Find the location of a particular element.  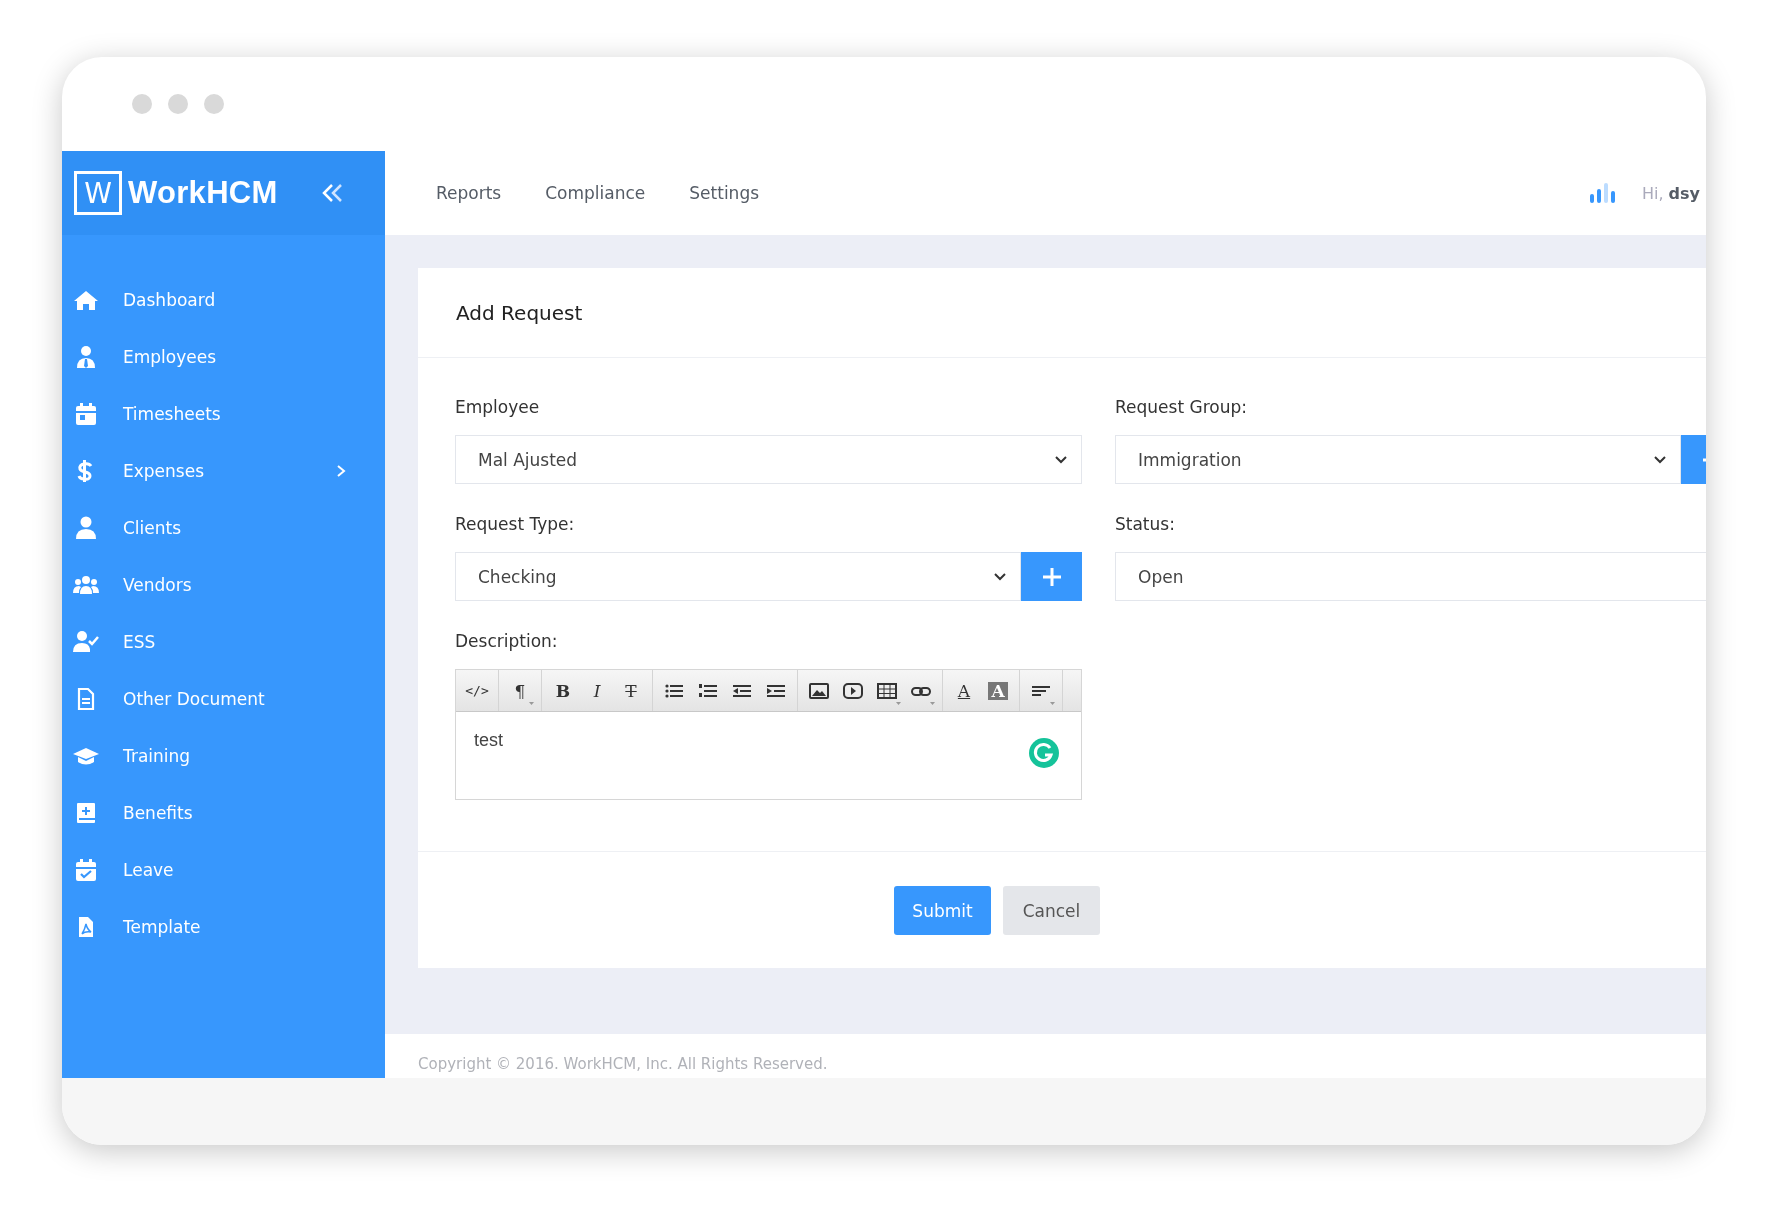

toolbar-button: B is located at coordinates (563, 690).